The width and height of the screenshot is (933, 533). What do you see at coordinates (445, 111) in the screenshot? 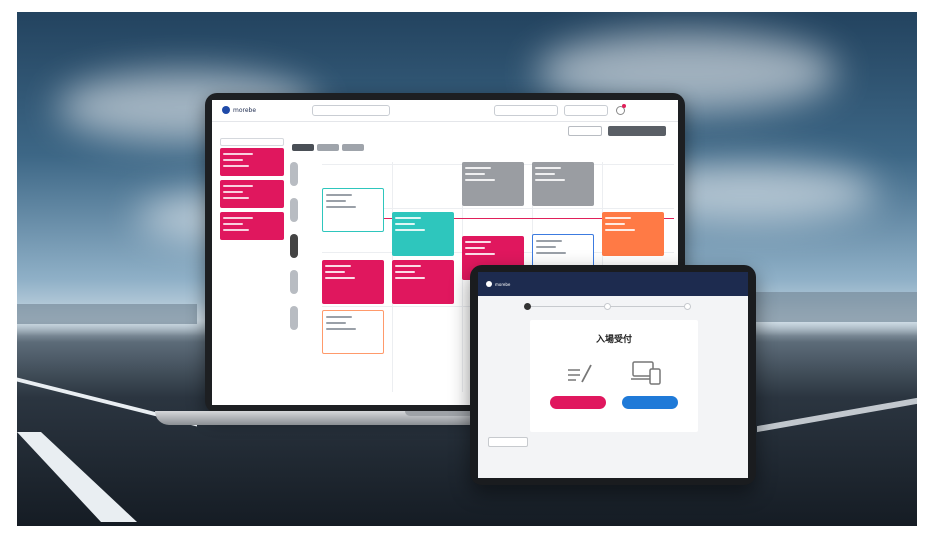
I see `app-header: morebe` at bounding box center [445, 111].